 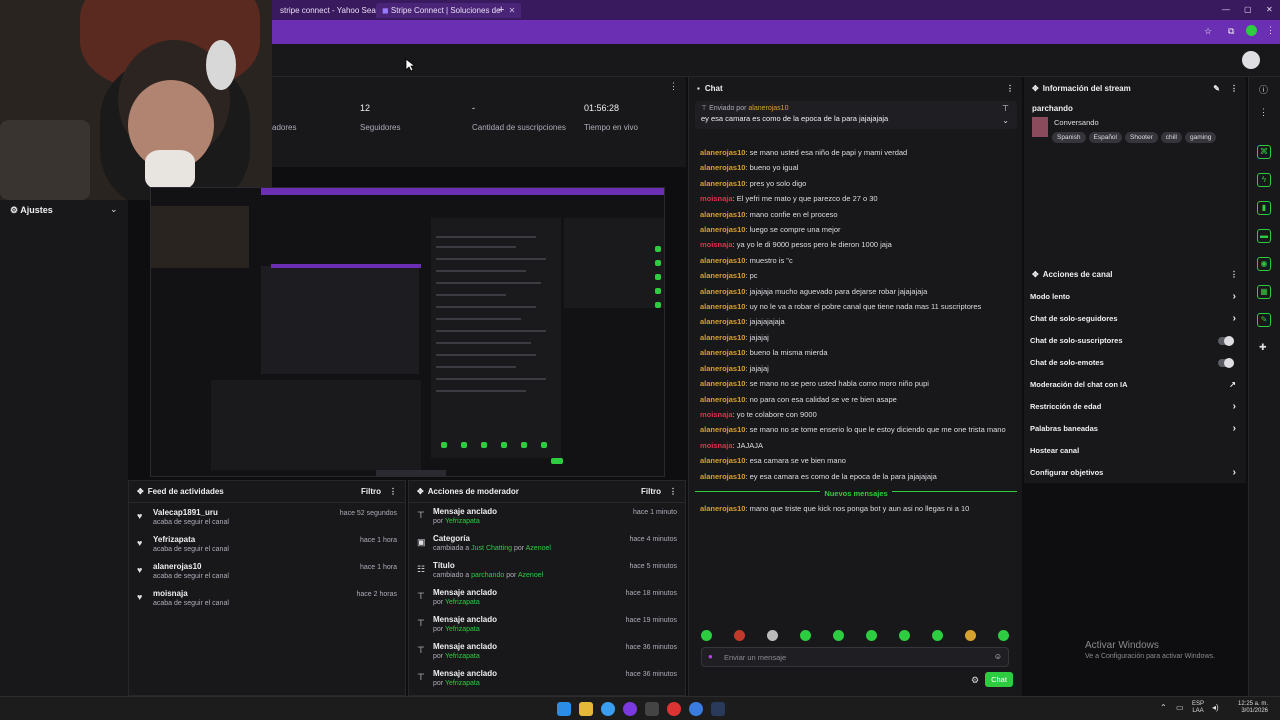 What do you see at coordinates (856, 229) in the screenshot?
I see `chat-message: alanerojas10: luego se compre una mejor` at bounding box center [856, 229].